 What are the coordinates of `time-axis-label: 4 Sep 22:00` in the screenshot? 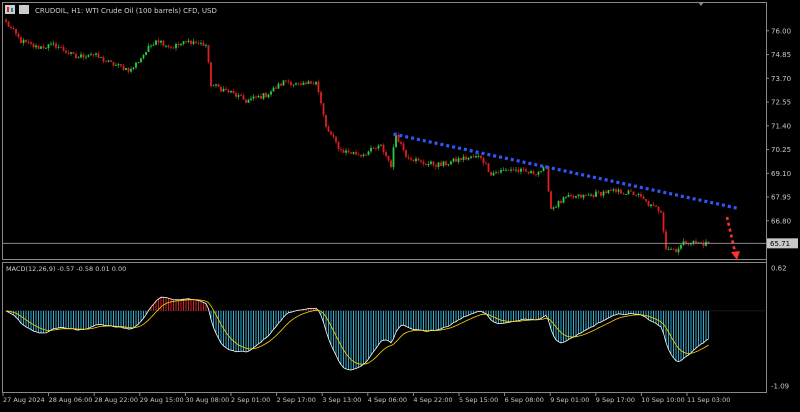 It's located at (432, 400).